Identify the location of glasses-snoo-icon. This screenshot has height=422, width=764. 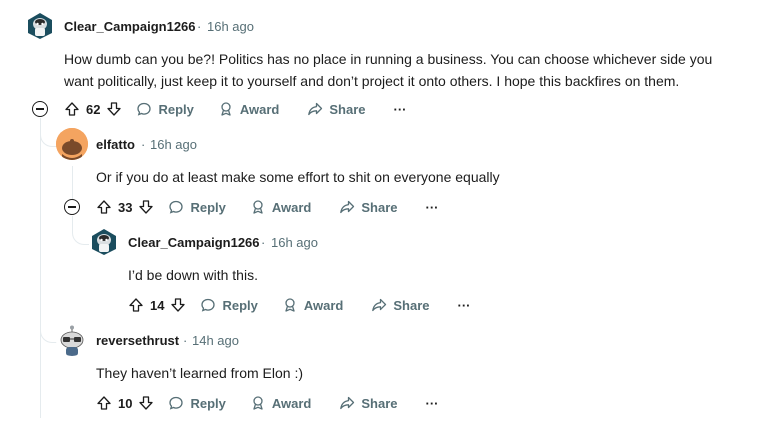
(72, 340).